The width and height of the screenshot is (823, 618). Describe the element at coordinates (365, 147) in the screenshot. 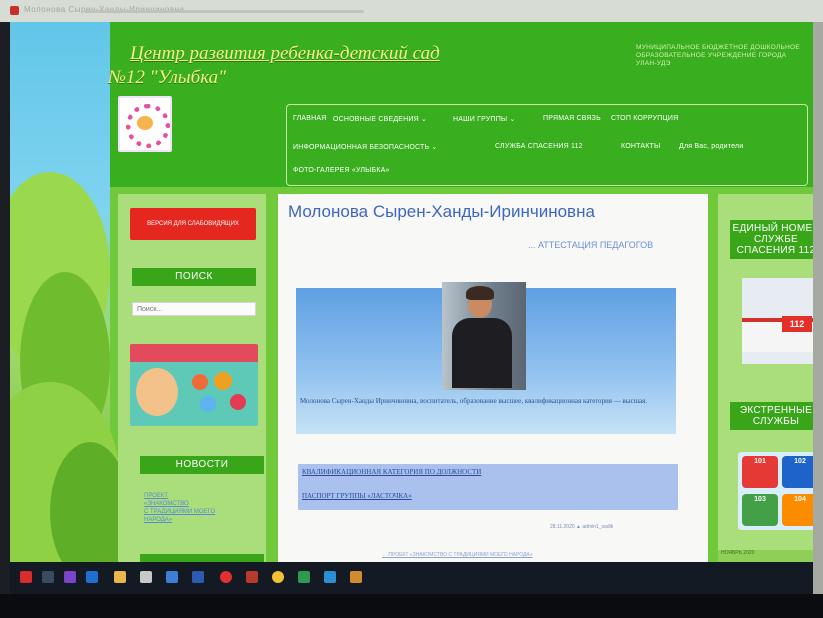

I see `nav-item-info-security: ИНФОРМАЦИОННАЯ БЕЗОПАСНОСТЬ ⌄` at that location.